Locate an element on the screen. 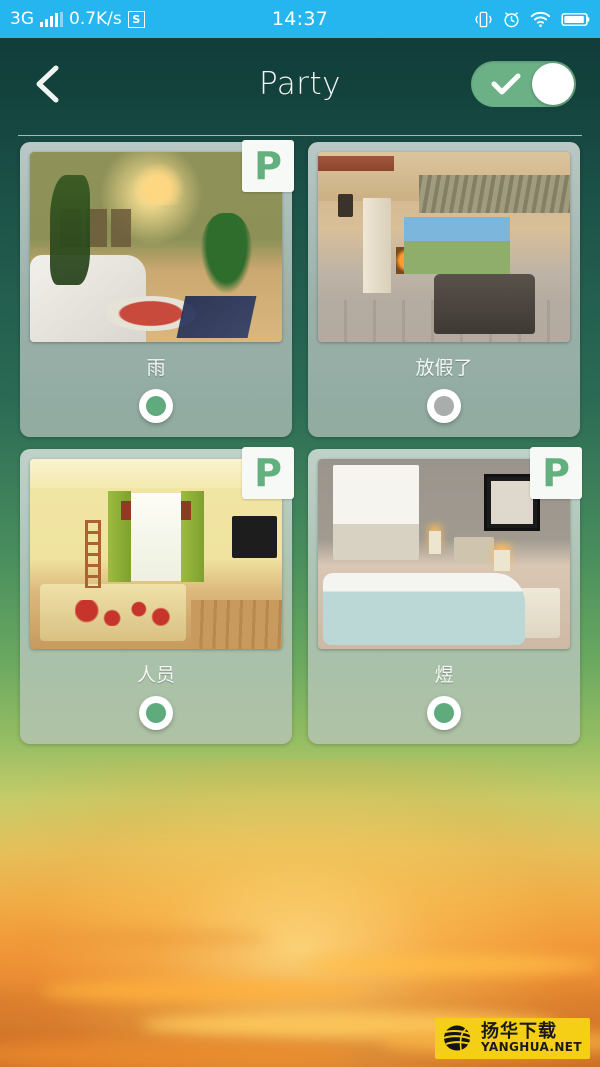 Image resolution: width=600 pixels, height=1067 pixels. tile-roof is located at coordinates (356, 163).